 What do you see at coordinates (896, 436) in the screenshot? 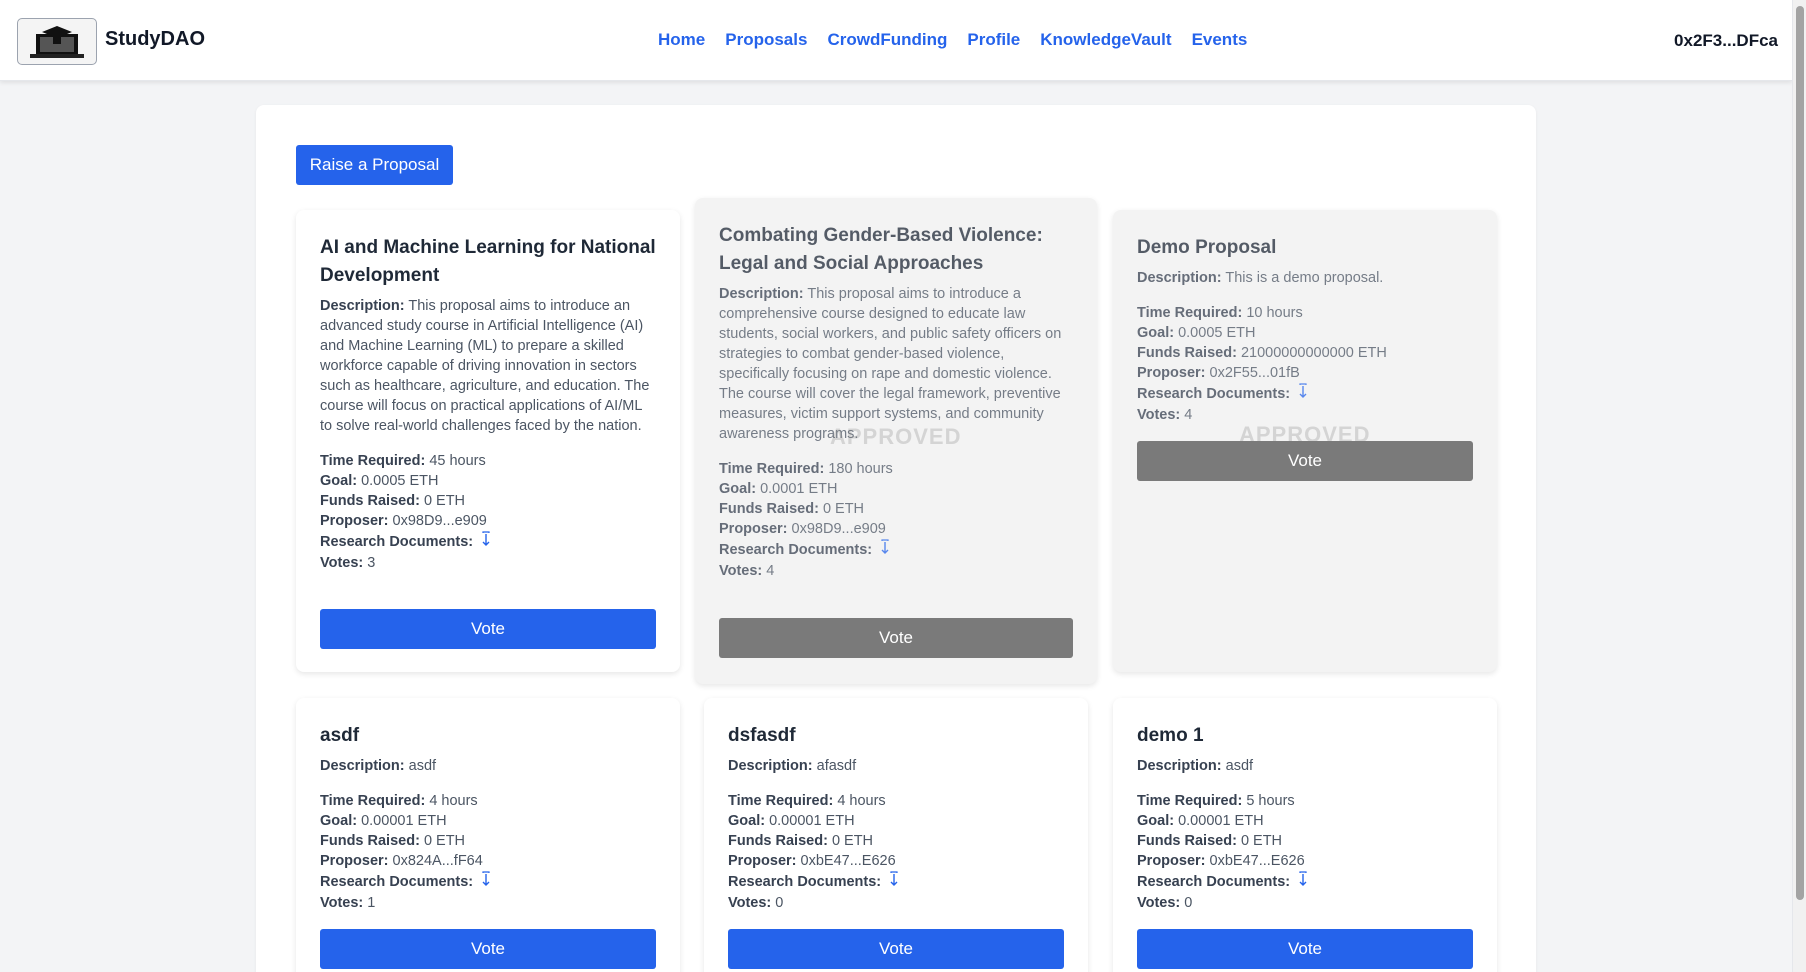
I see `approved-stamp: APPROVED` at bounding box center [896, 436].